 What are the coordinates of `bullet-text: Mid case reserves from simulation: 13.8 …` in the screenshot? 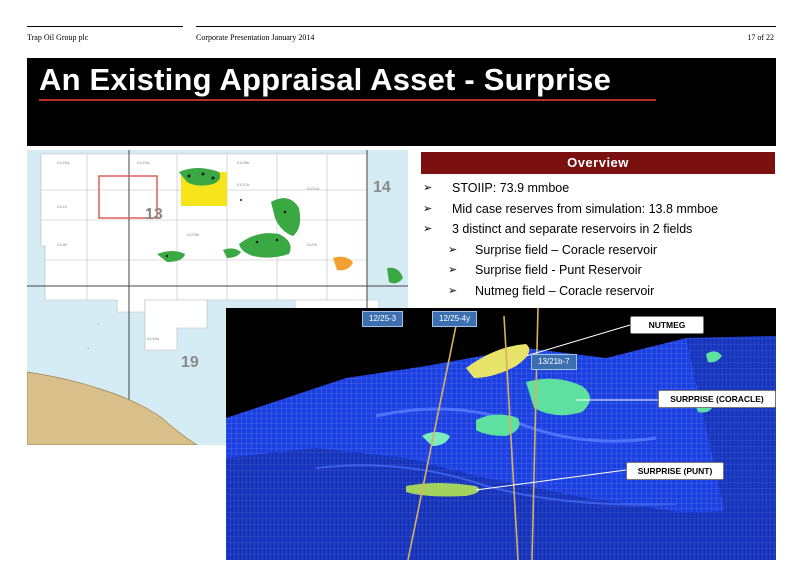 It's located at (585, 208).